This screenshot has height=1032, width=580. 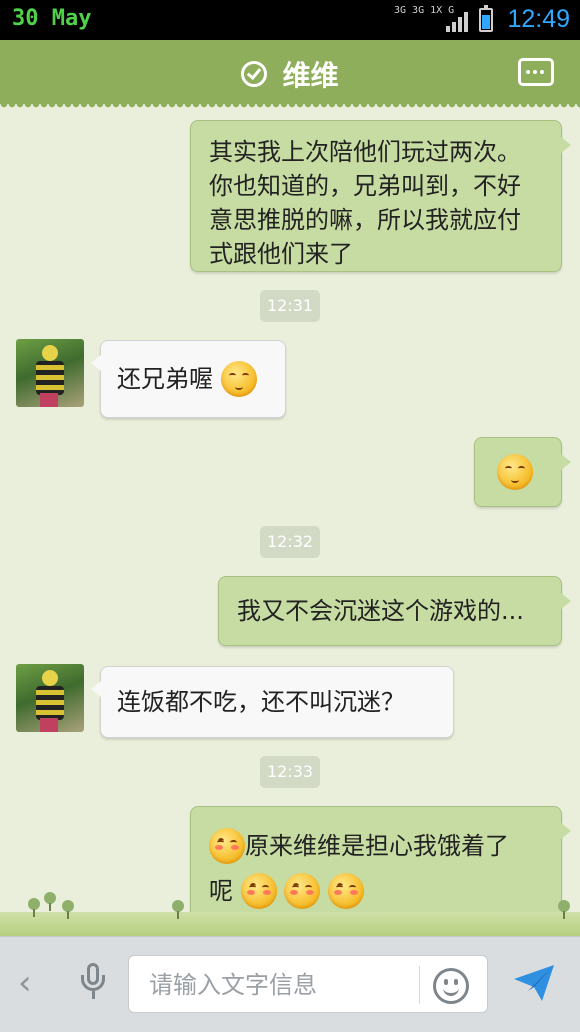 What do you see at coordinates (165, 379) in the screenshot?
I see `message-text: 还兄弟喔` at bounding box center [165, 379].